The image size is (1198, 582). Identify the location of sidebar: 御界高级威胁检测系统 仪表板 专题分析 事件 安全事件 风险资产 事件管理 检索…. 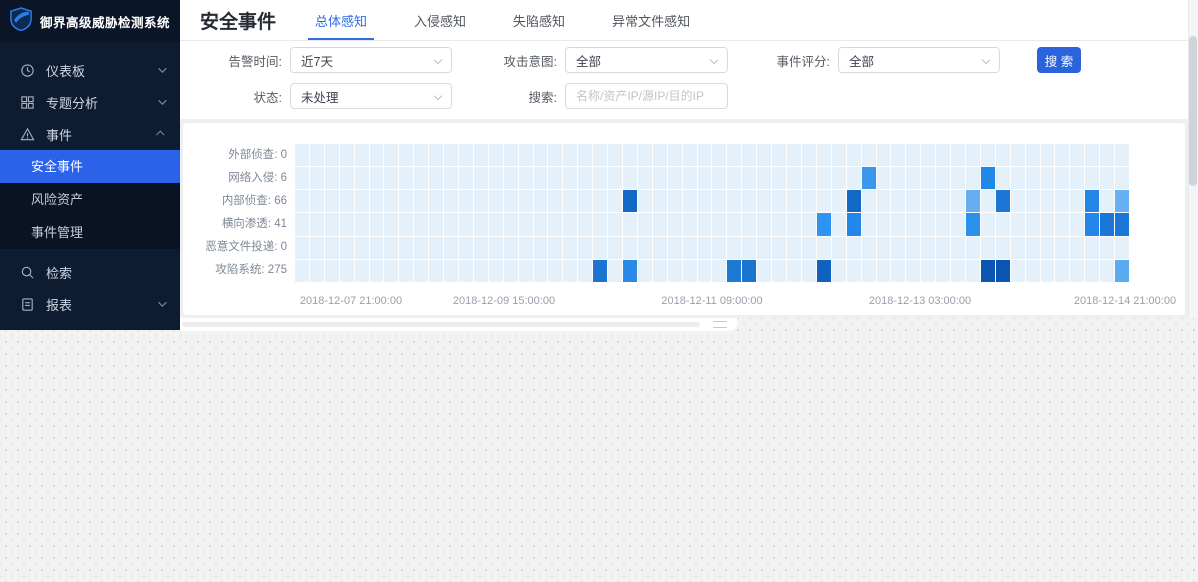
(90, 165).